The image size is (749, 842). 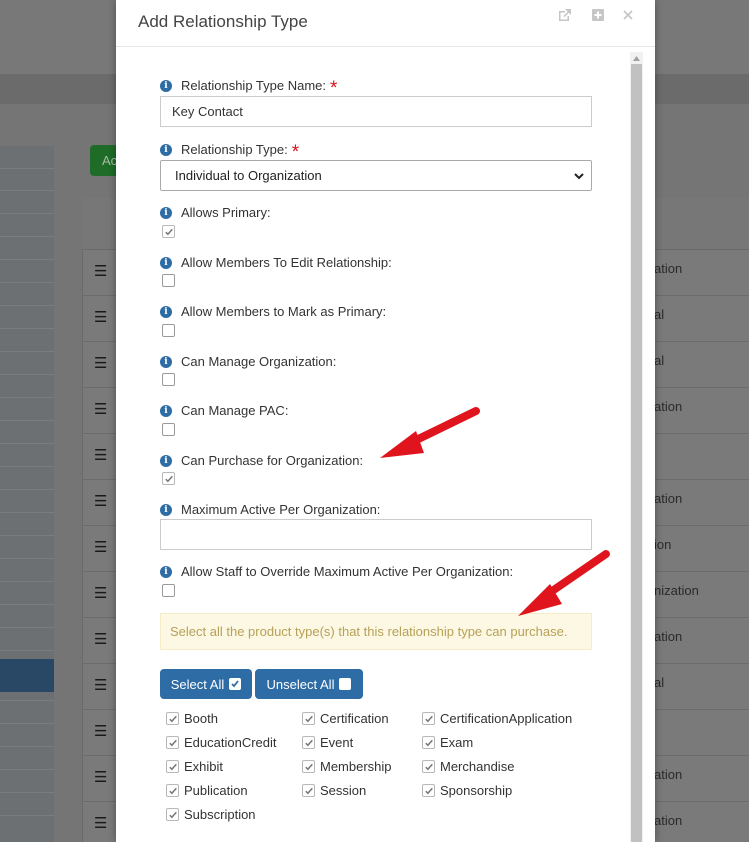 I want to click on annotation-arrow-icon, so click(x=564, y=583).